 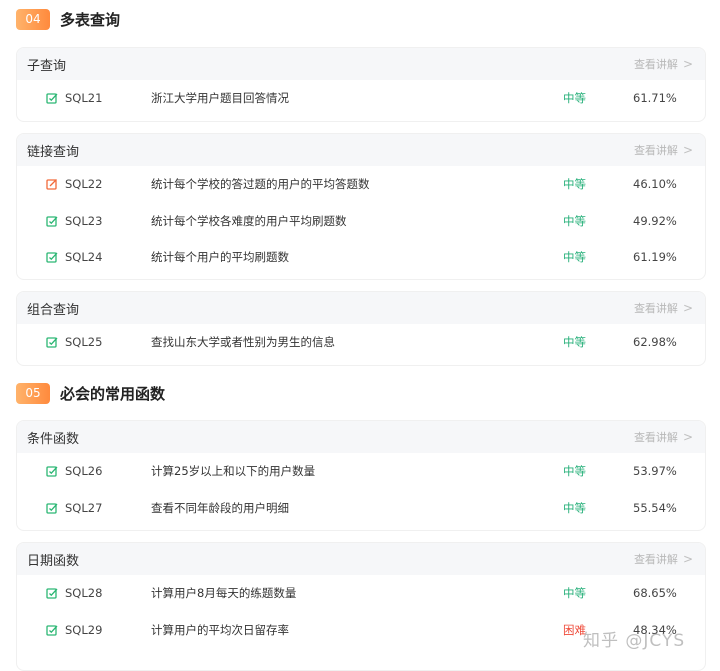 I want to click on section-header-05: 05 必会的常用函数, so click(x=90, y=393).